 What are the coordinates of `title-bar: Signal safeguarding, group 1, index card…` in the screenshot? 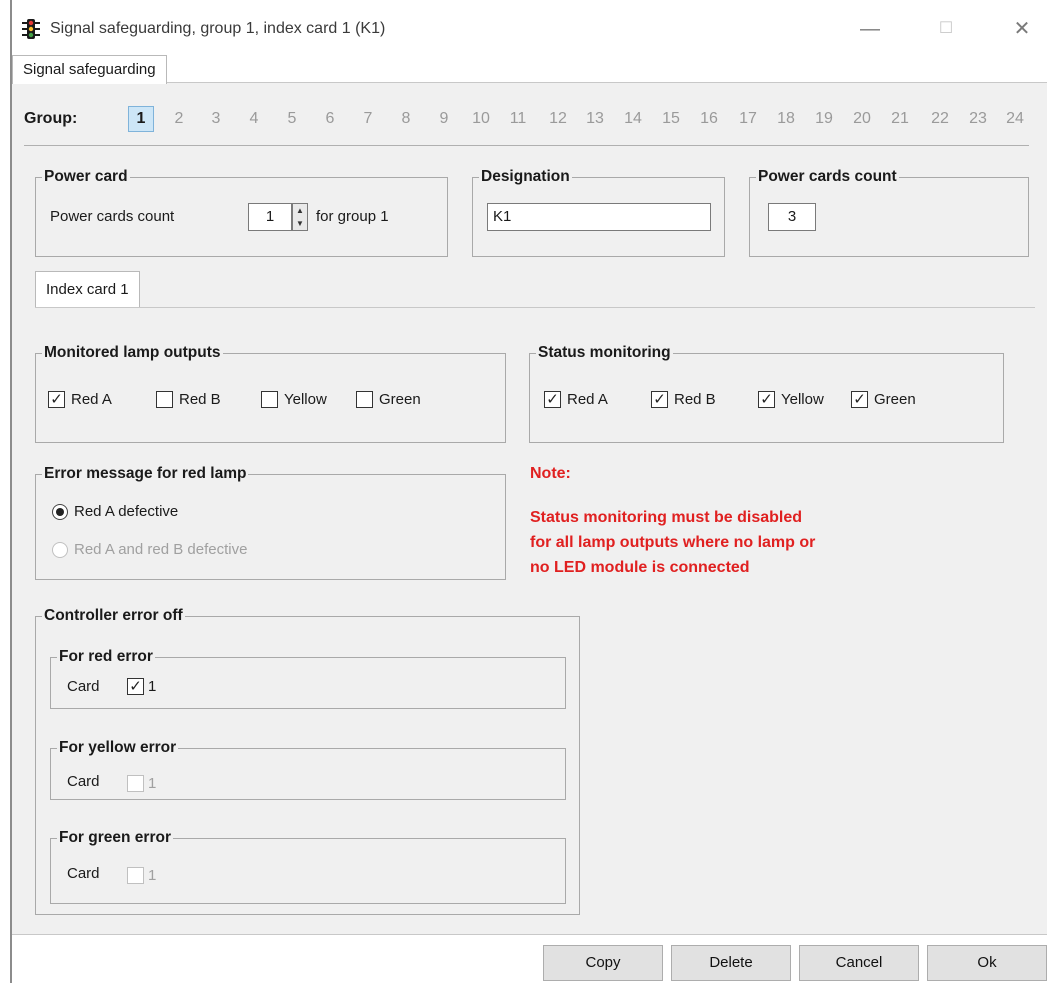 It's located at (529, 29).